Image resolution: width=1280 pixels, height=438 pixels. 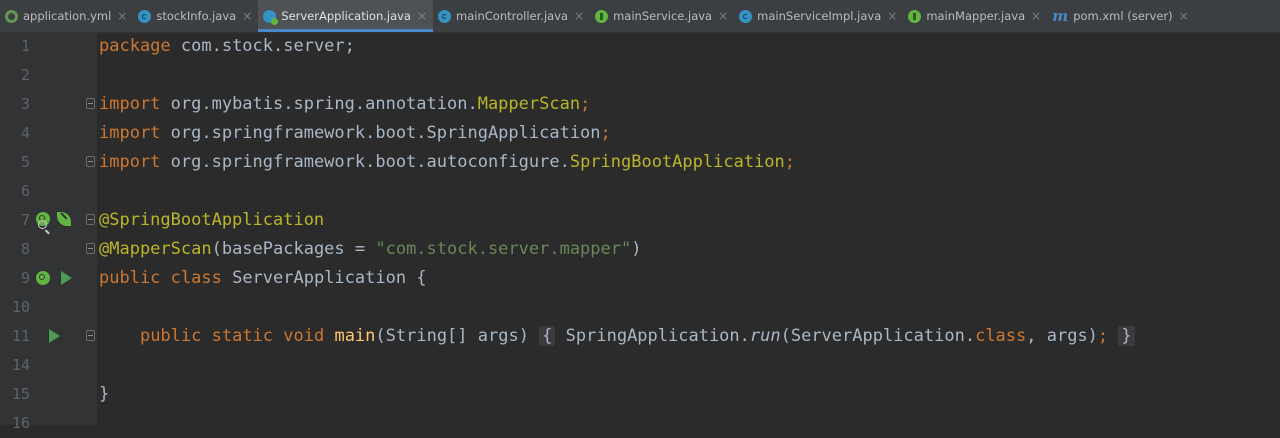 I want to click on code-segment: com.stock.server;, so click(x=262, y=46).